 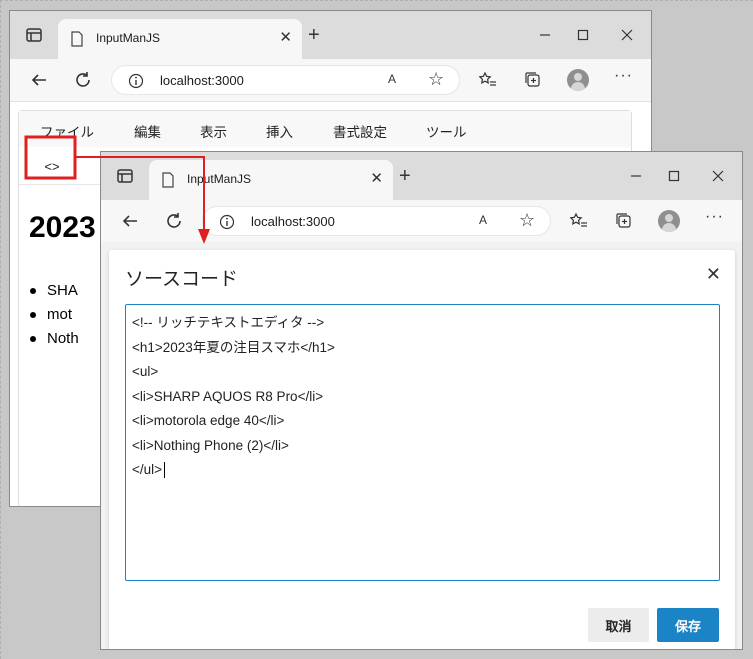 What do you see at coordinates (54, 339) in the screenshot?
I see `list-item: Noth` at bounding box center [54, 339].